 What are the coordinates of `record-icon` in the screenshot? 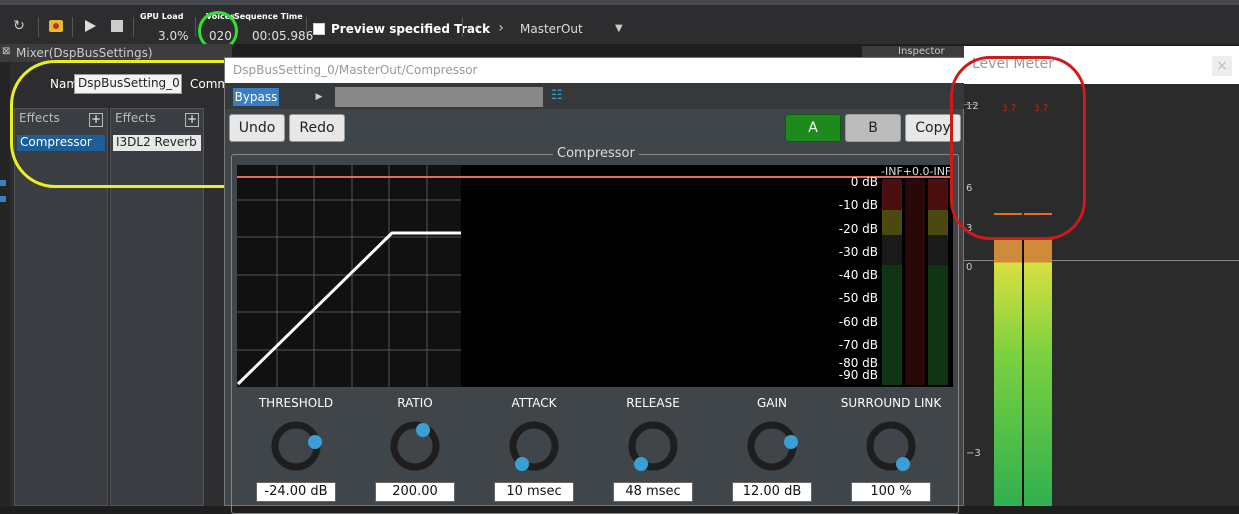 It's located at (56, 26).